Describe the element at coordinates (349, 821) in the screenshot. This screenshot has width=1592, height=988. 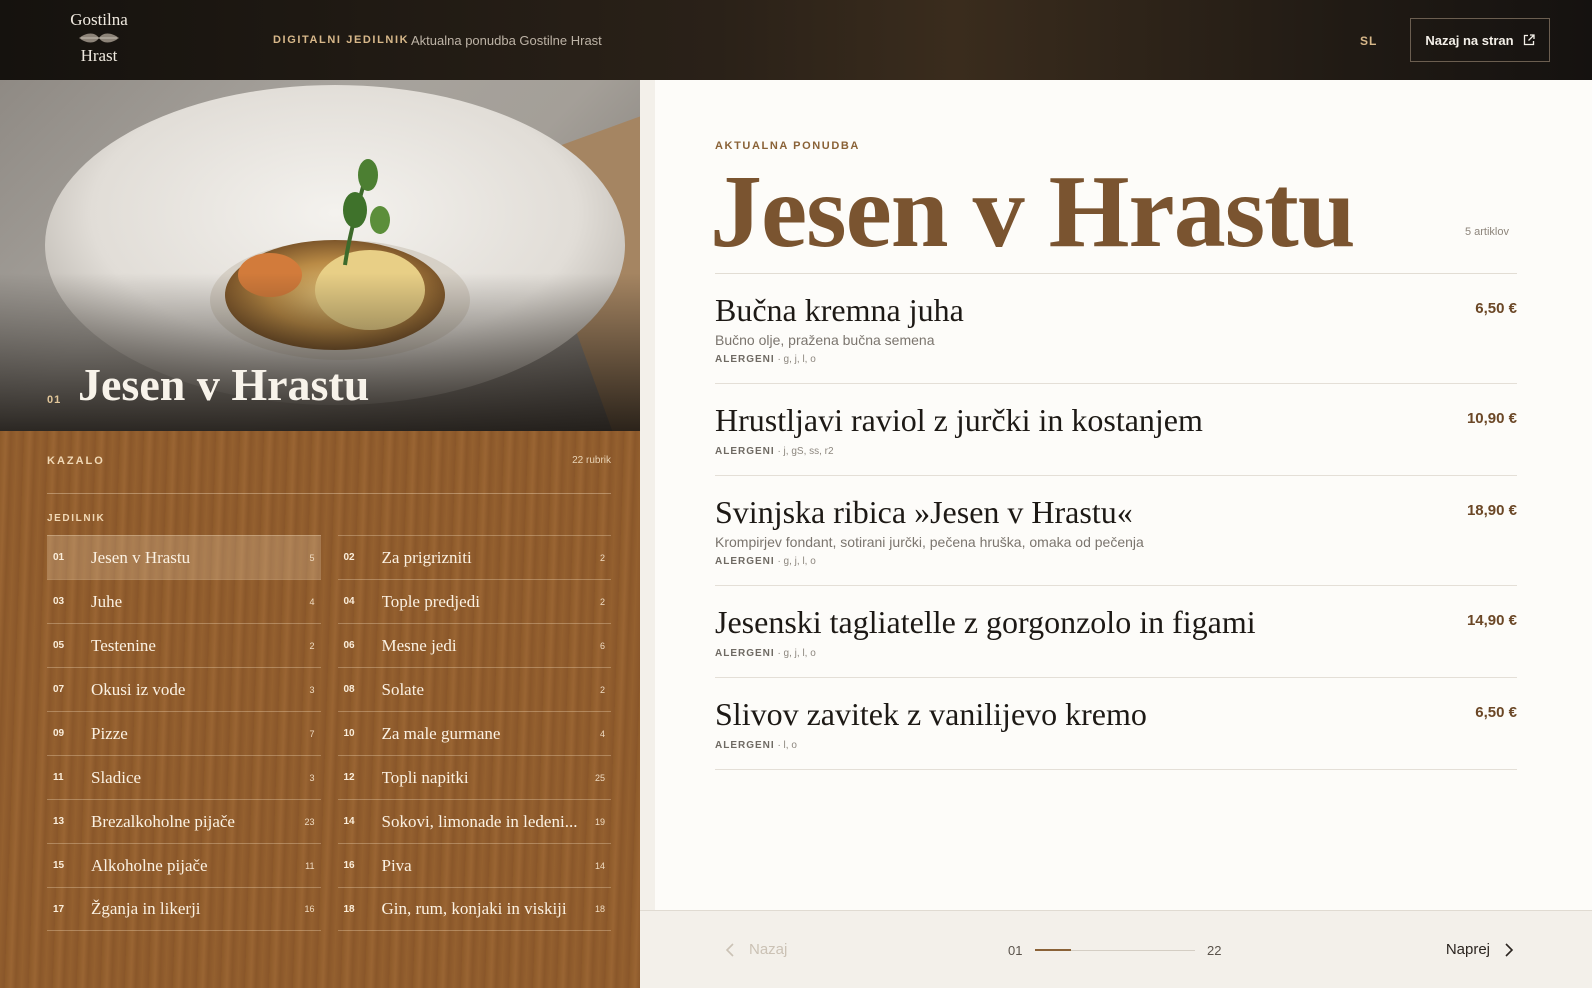
I see `category-number: 14` at that location.